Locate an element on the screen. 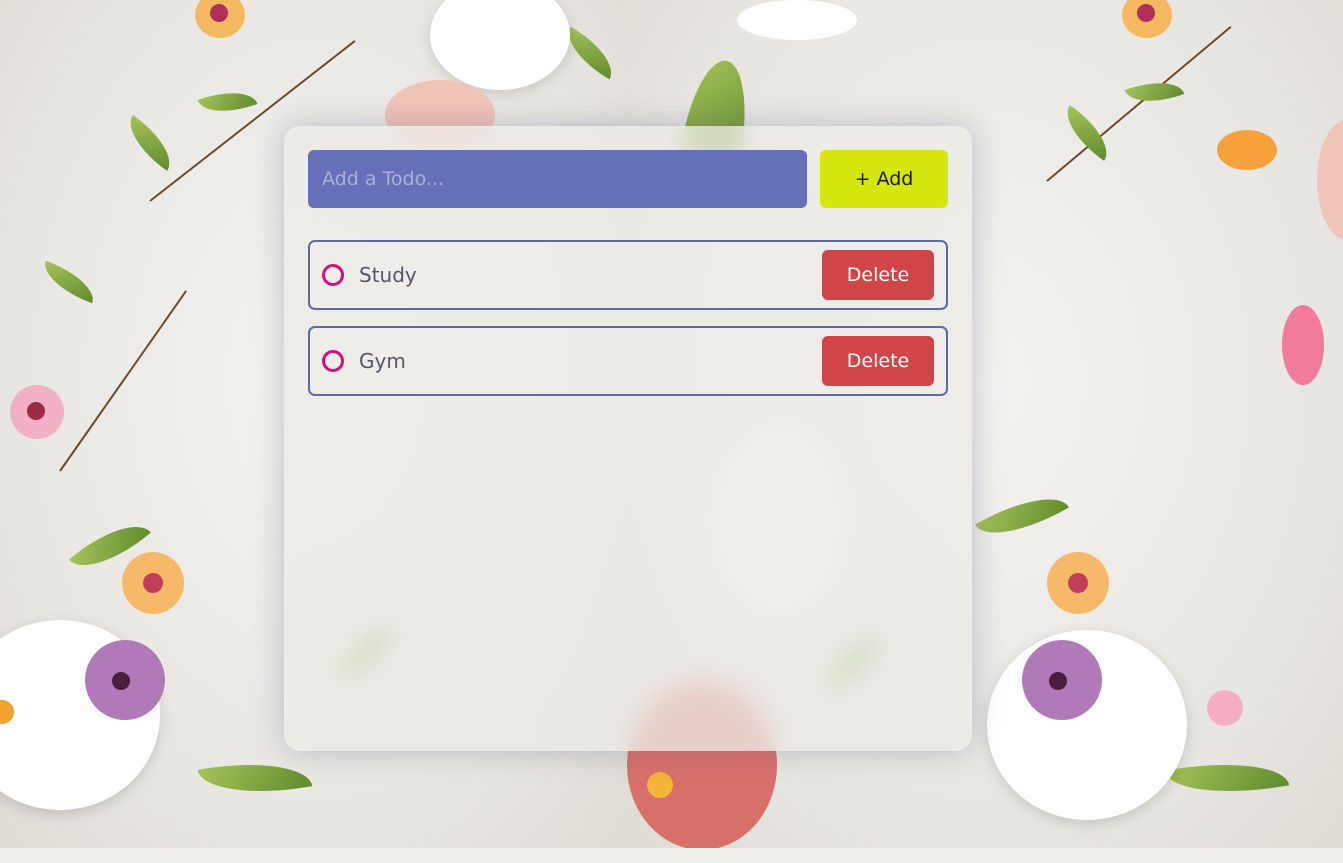 This screenshot has height=863, width=1343. todo-list: Study Delete Gym Delete is located at coordinates (628, 326).